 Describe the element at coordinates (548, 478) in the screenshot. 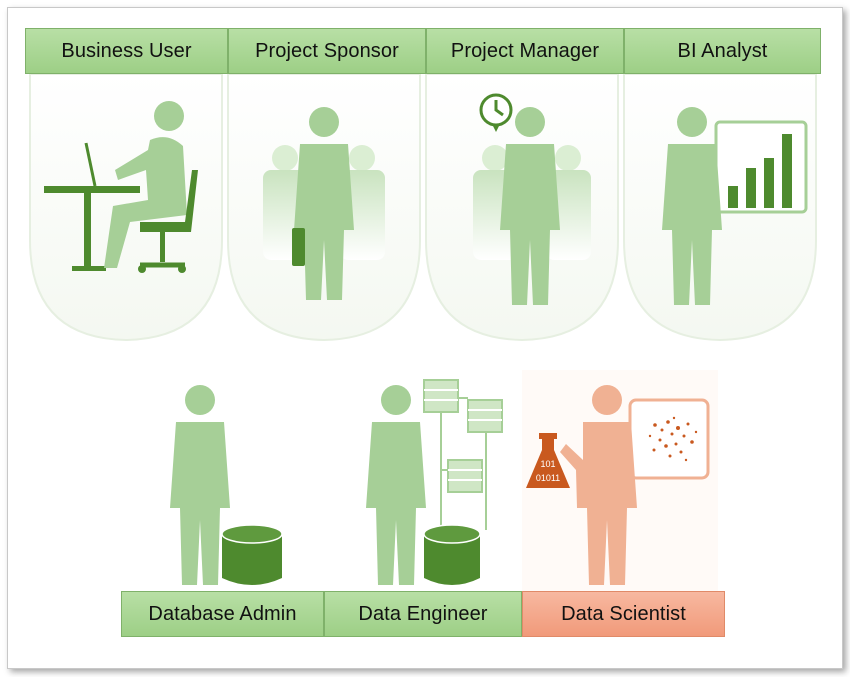

I see `flask-text-line2: 01011` at that location.